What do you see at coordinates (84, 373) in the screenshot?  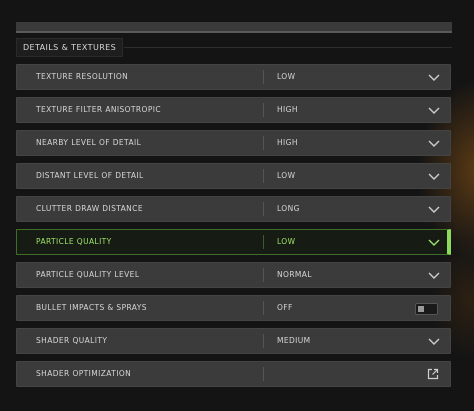 I see `setting-label: SHADER OPTIMIZATION` at bounding box center [84, 373].